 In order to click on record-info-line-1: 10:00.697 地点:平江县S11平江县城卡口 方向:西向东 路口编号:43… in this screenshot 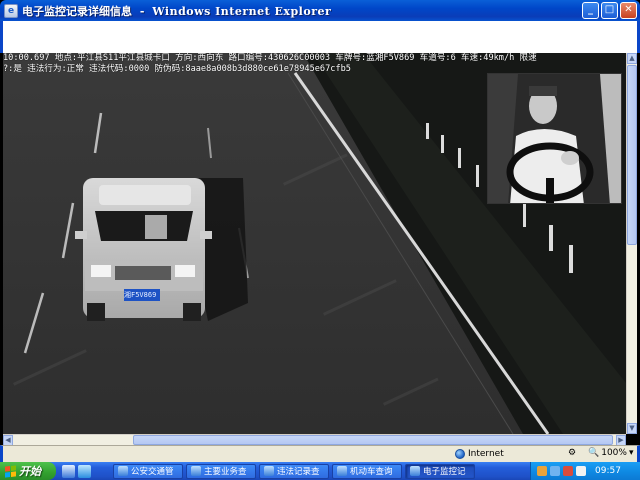, I will do `click(270, 58)`.